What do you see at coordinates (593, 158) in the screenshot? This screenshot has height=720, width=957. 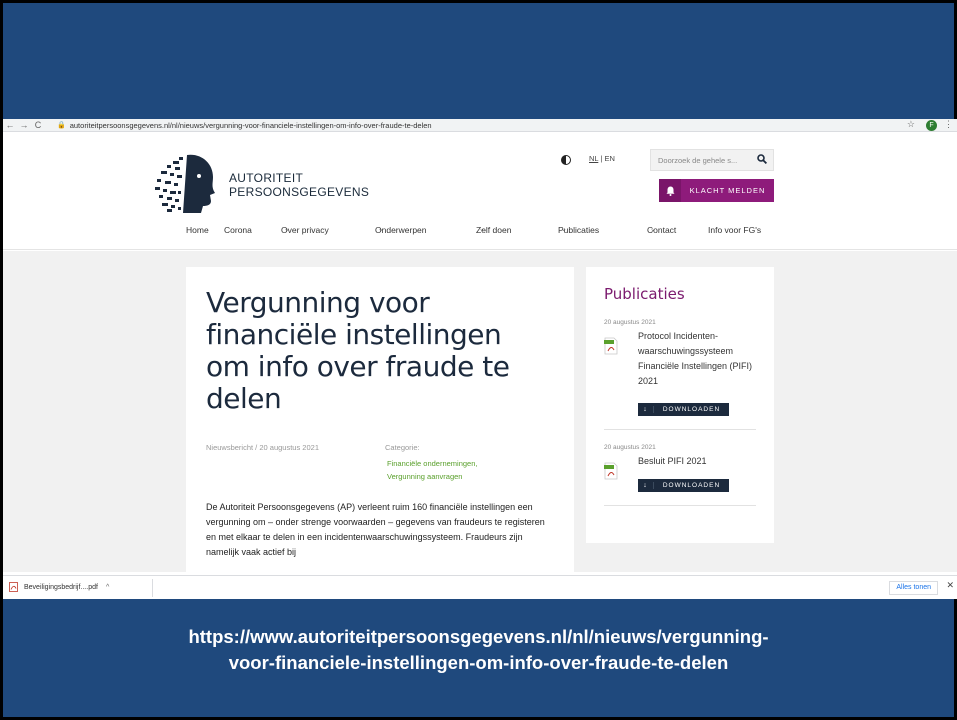 I see `lang-nl-link: NL` at bounding box center [593, 158].